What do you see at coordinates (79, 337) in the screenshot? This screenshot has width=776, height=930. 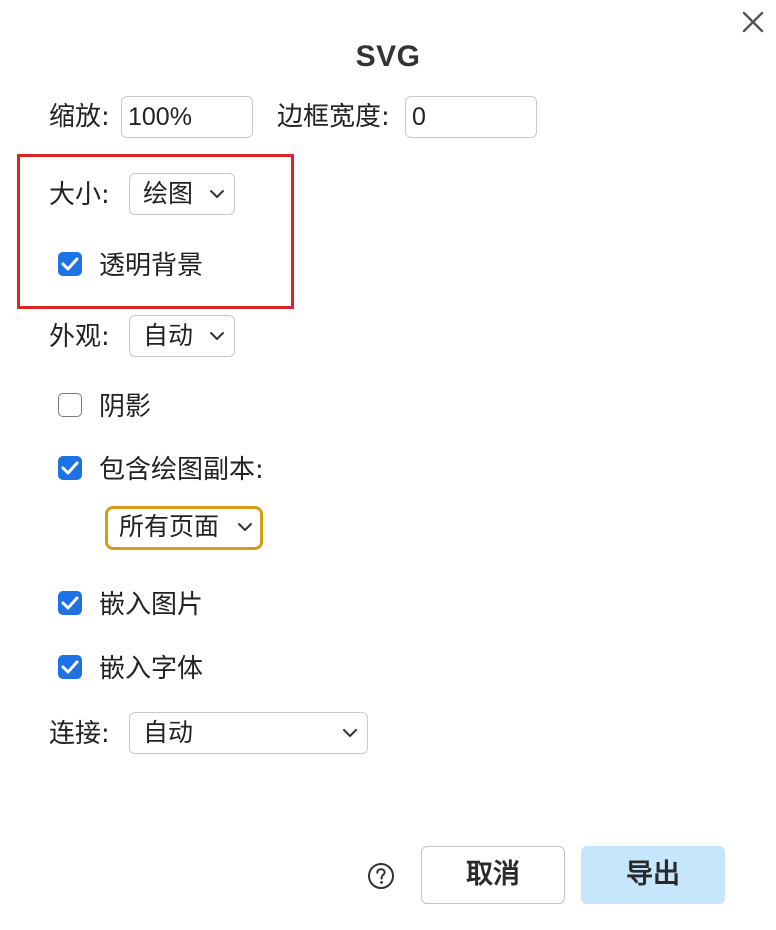 I see `appearance-label: 外观:` at bounding box center [79, 337].